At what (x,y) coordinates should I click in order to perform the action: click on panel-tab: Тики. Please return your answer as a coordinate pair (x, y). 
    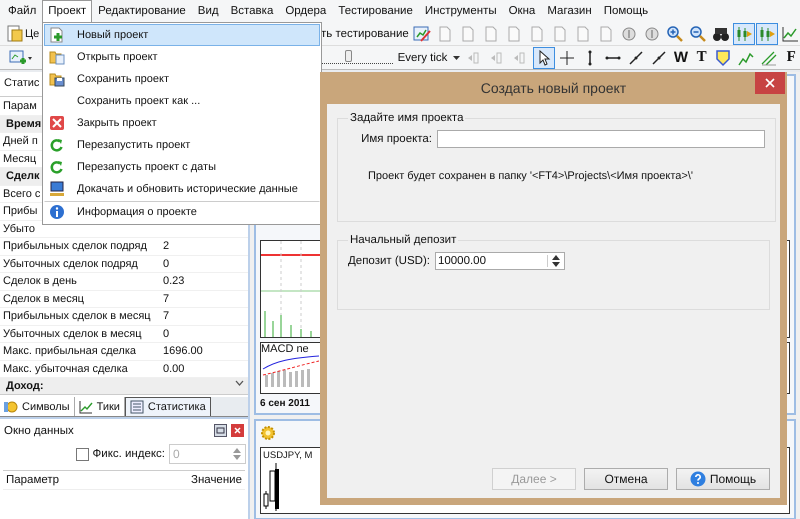
    Looking at the image, I should click on (99, 406).